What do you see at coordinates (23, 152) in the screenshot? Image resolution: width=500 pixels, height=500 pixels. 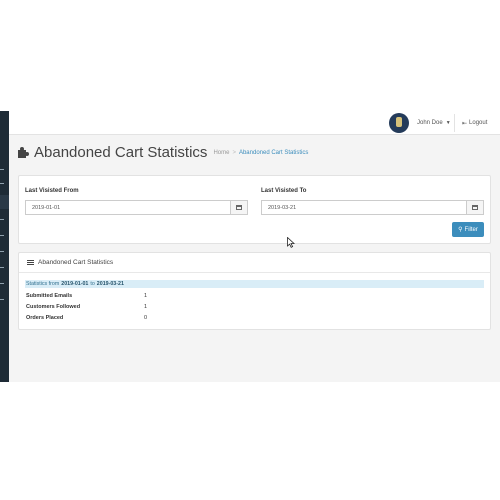 I see `puzzle-icon` at bounding box center [23, 152].